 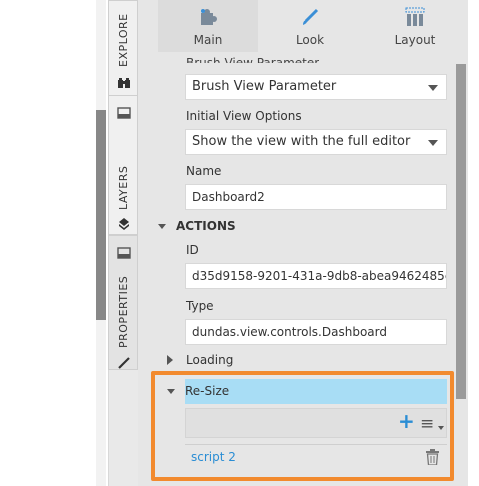 What do you see at coordinates (208, 40) in the screenshot?
I see `tab-main-label: Main` at bounding box center [208, 40].